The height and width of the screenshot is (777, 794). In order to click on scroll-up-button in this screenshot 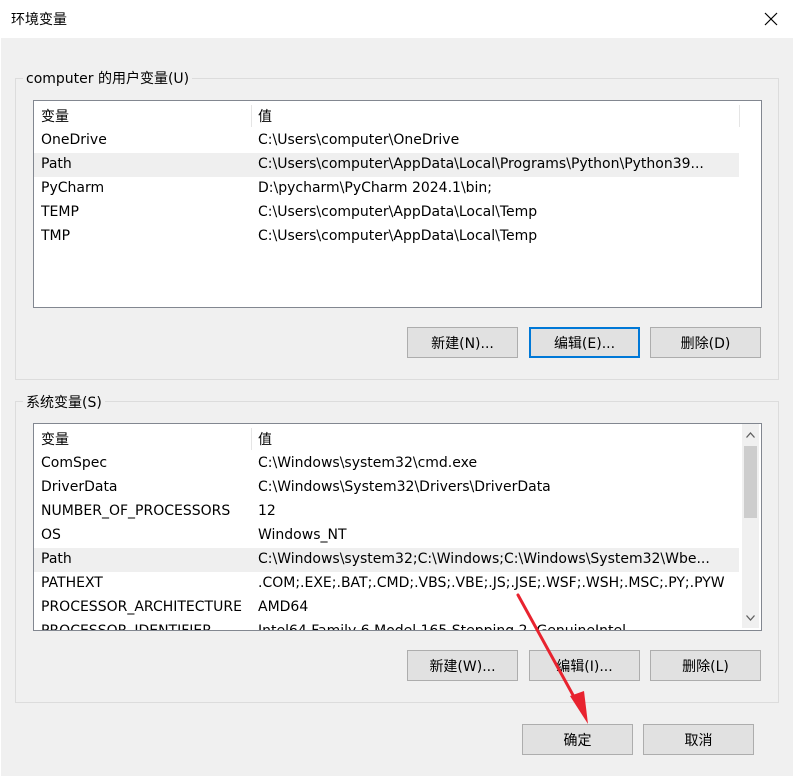, I will do `click(750, 434)`.